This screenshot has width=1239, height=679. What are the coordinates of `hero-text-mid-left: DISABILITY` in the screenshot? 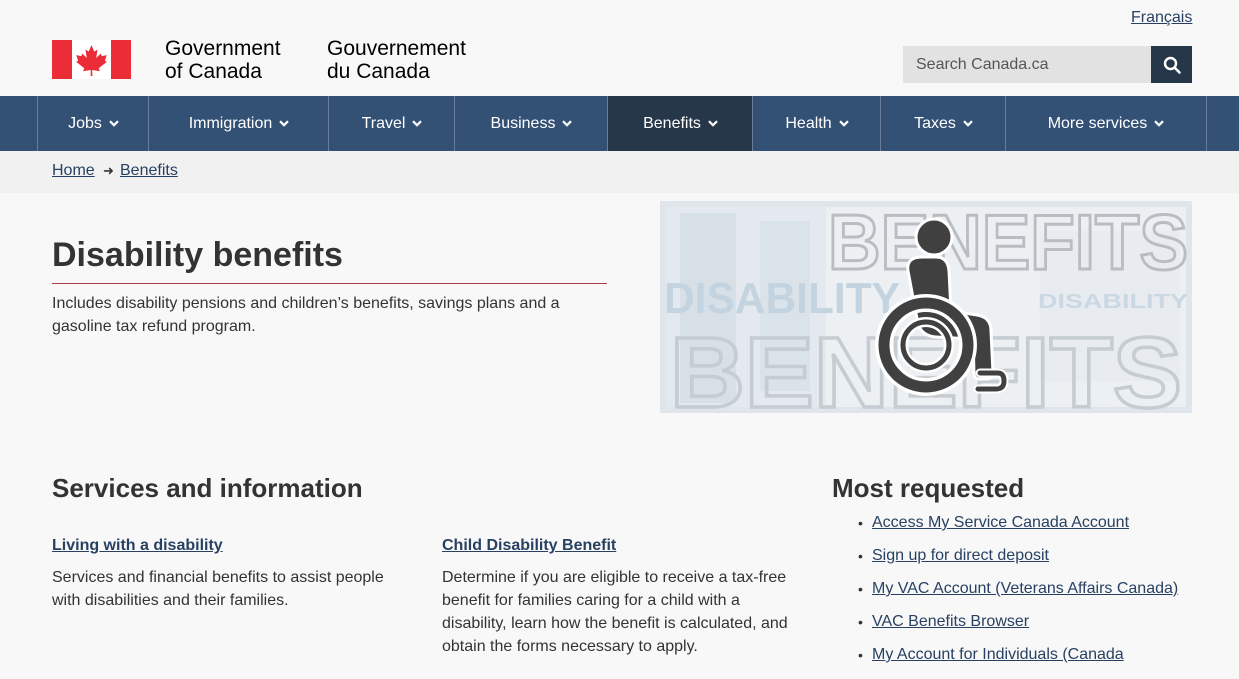 It's located at (782, 298).